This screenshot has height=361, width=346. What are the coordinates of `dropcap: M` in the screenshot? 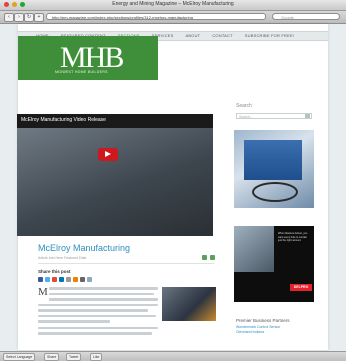 It's located at (43, 292).